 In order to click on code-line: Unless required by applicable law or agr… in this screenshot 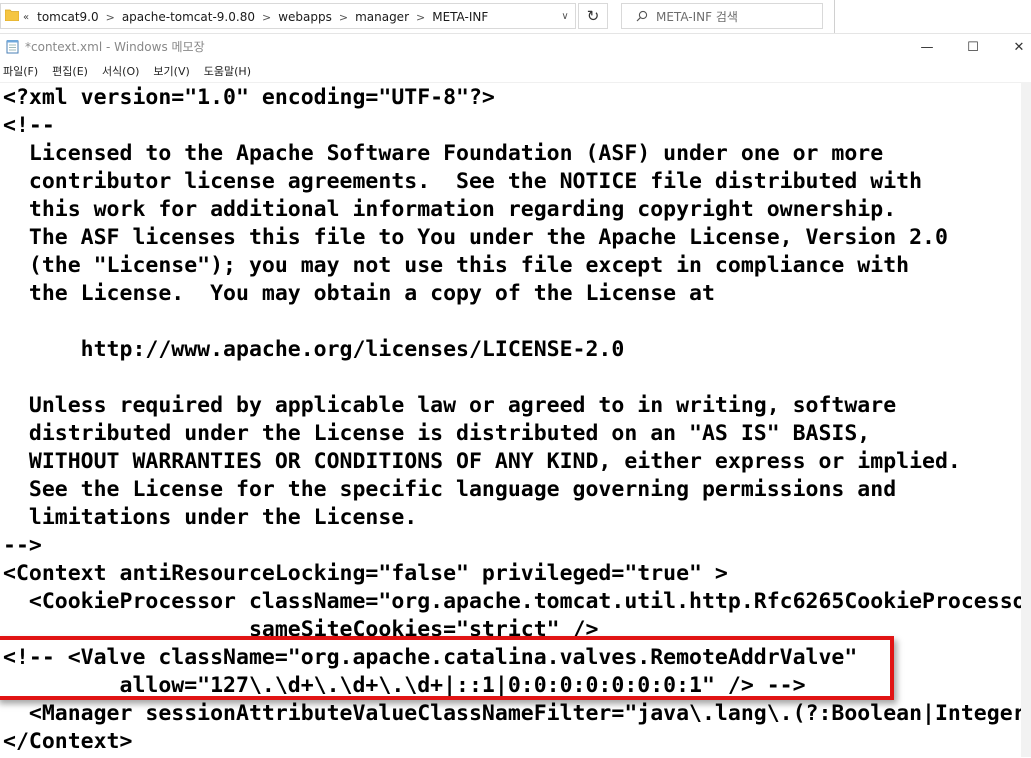, I will do `click(450, 405)`.